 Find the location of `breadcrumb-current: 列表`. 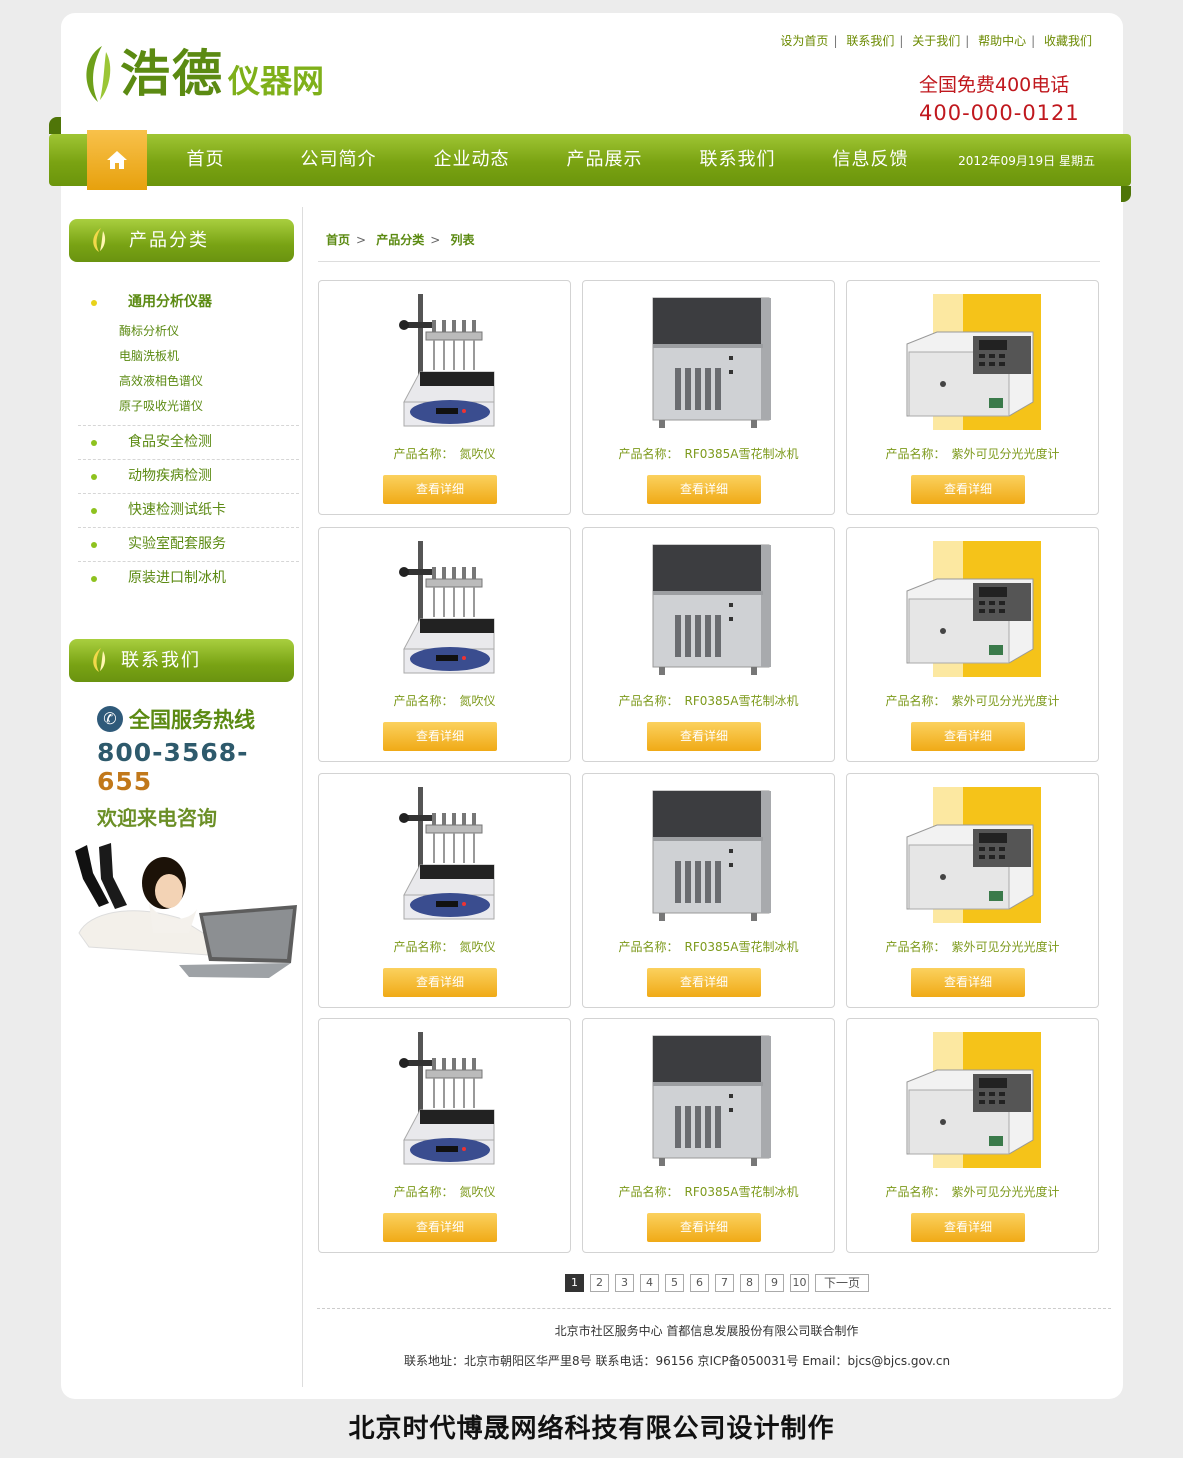

breadcrumb-current: 列表 is located at coordinates (462, 240).